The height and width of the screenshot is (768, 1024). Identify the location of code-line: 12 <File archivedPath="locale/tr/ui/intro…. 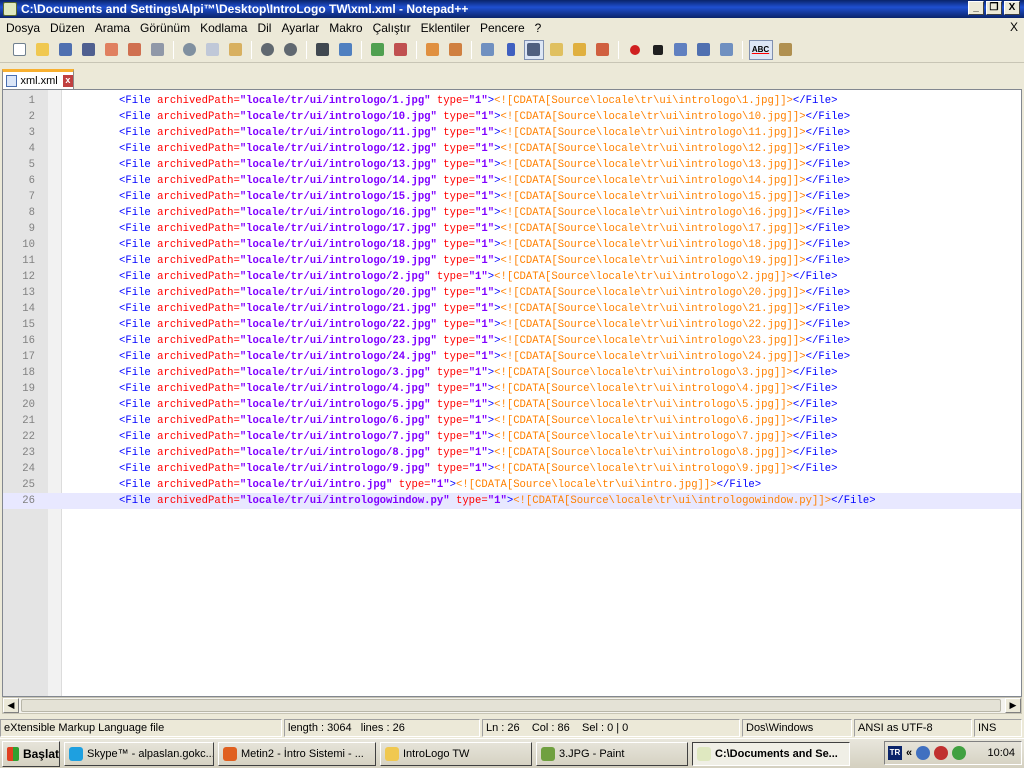
(512, 277).